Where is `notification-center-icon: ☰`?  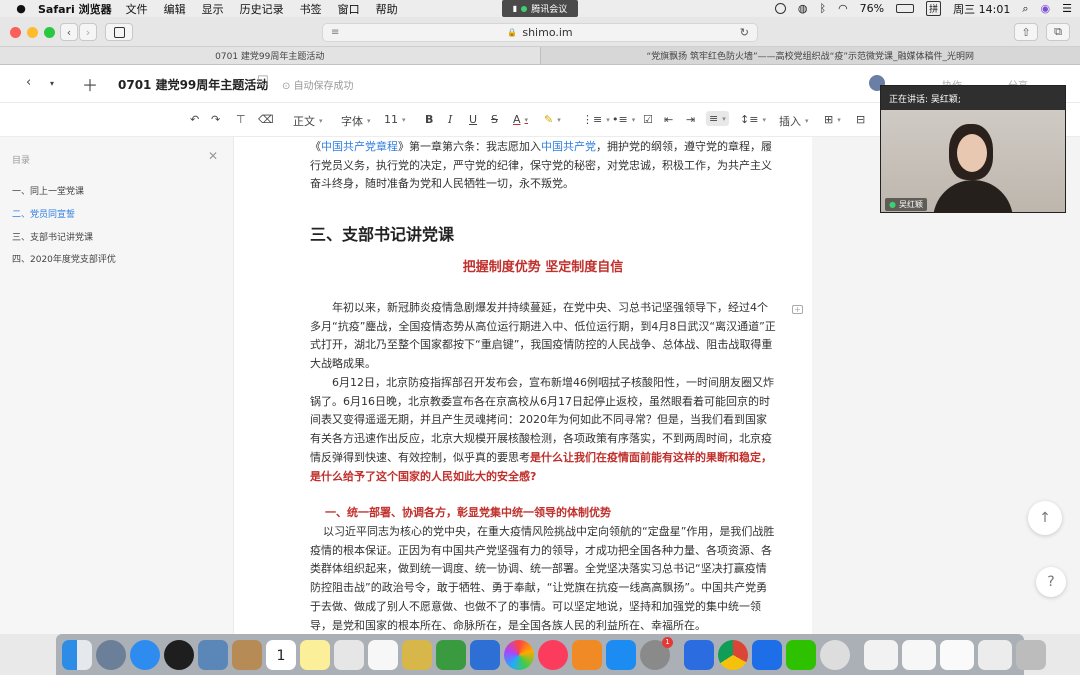
notification-center-icon: ☰ is located at coordinates (1067, 8).